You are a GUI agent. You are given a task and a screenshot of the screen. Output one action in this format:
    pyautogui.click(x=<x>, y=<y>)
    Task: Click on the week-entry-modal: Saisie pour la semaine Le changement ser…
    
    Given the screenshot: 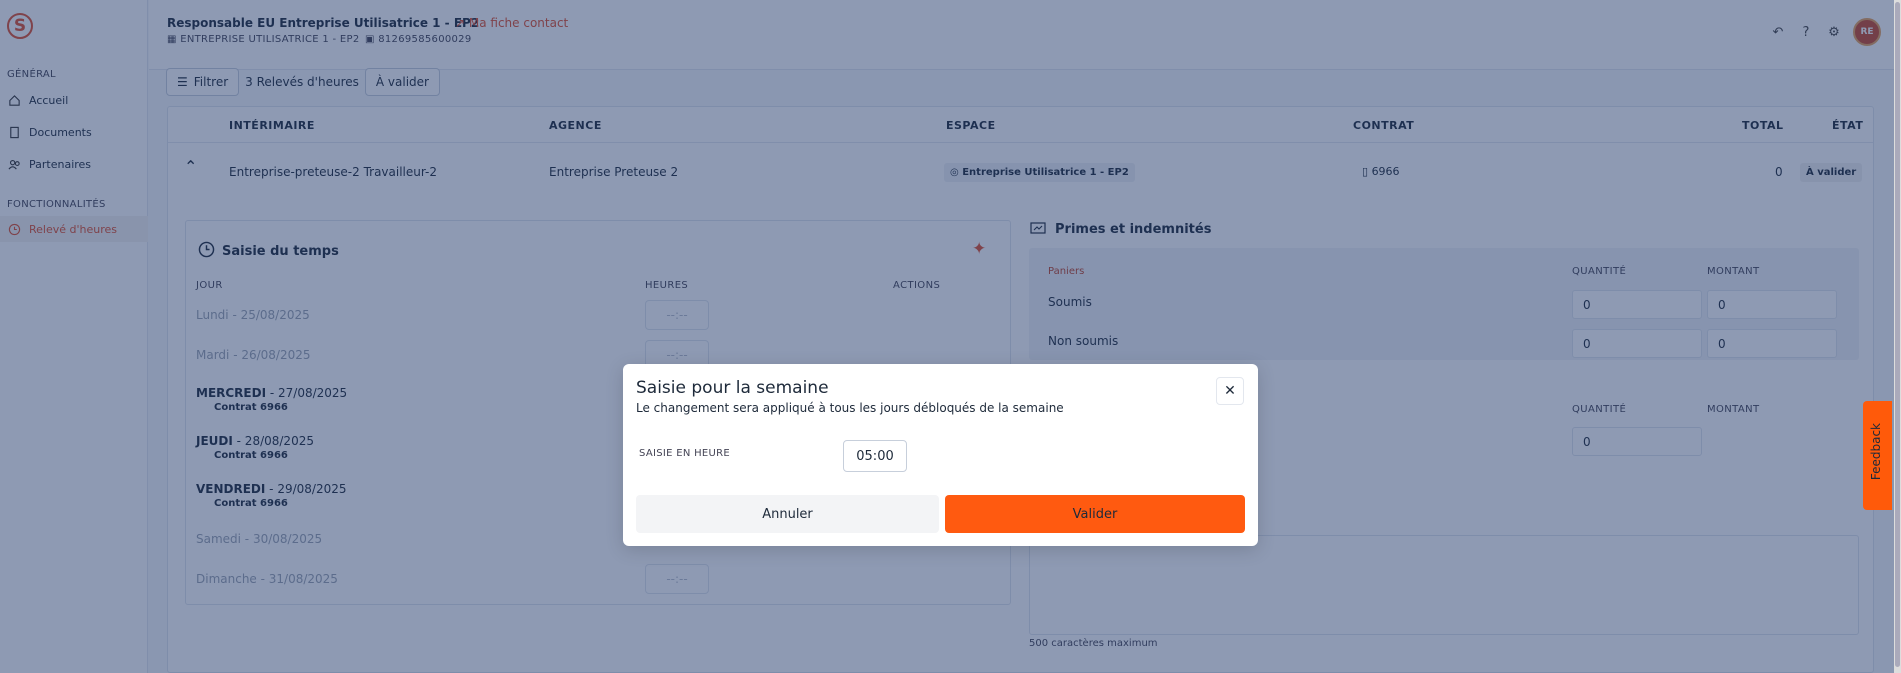 What is the action you would take?
    pyautogui.click(x=940, y=455)
    